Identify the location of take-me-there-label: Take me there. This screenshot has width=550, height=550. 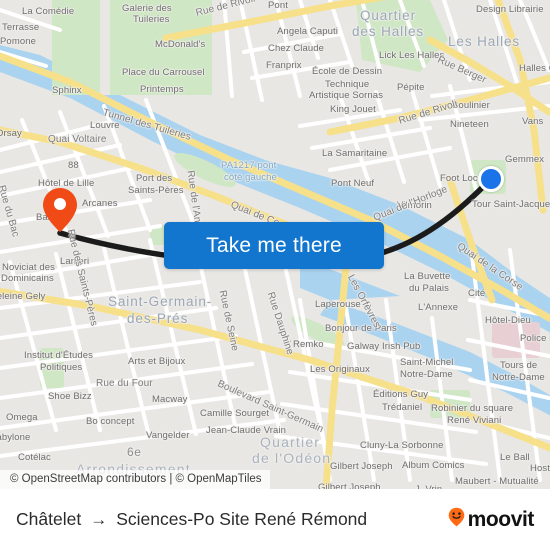
(274, 245).